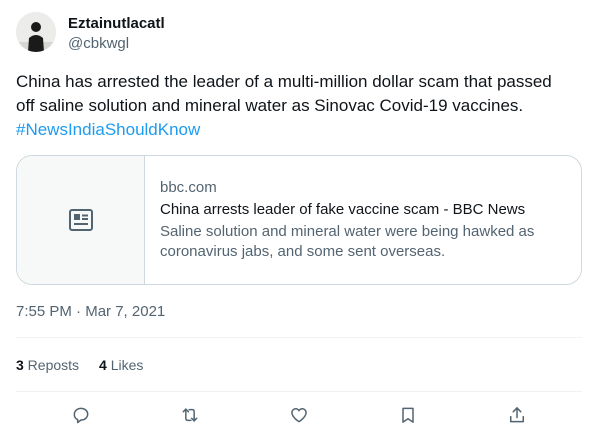 This screenshot has height=438, width=598. What do you see at coordinates (103, 365) in the screenshot?
I see `likes-count: 4` at bounding box center [103, 365].